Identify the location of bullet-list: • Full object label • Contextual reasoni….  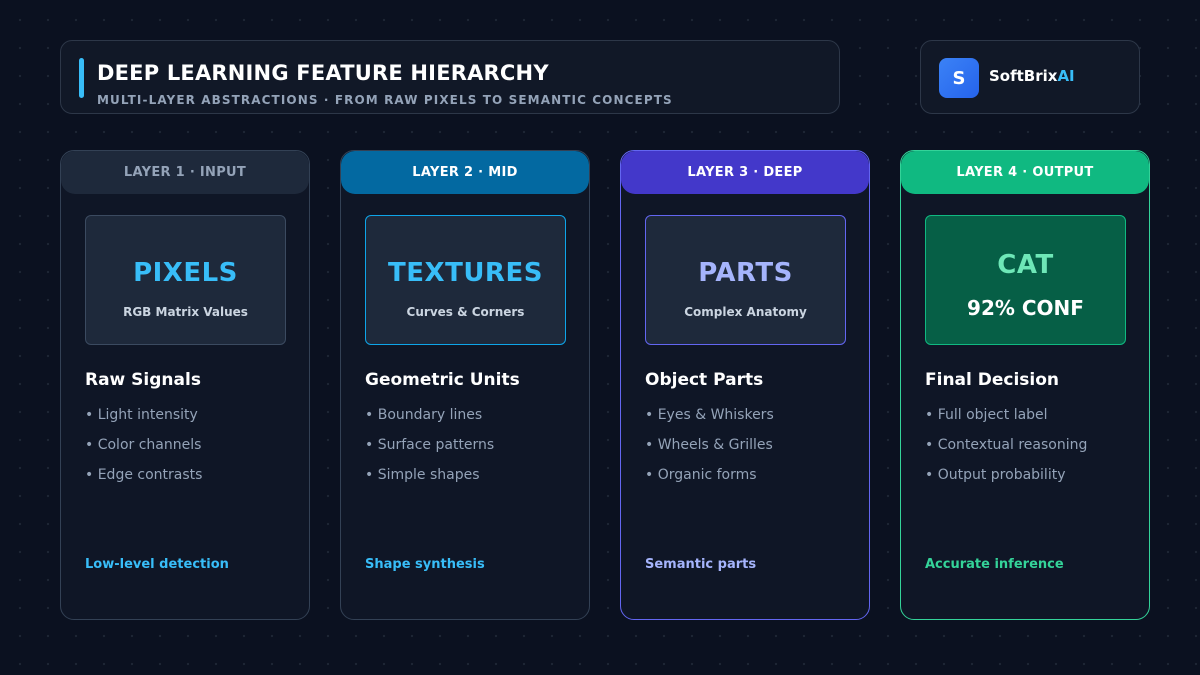
(1006, 451).